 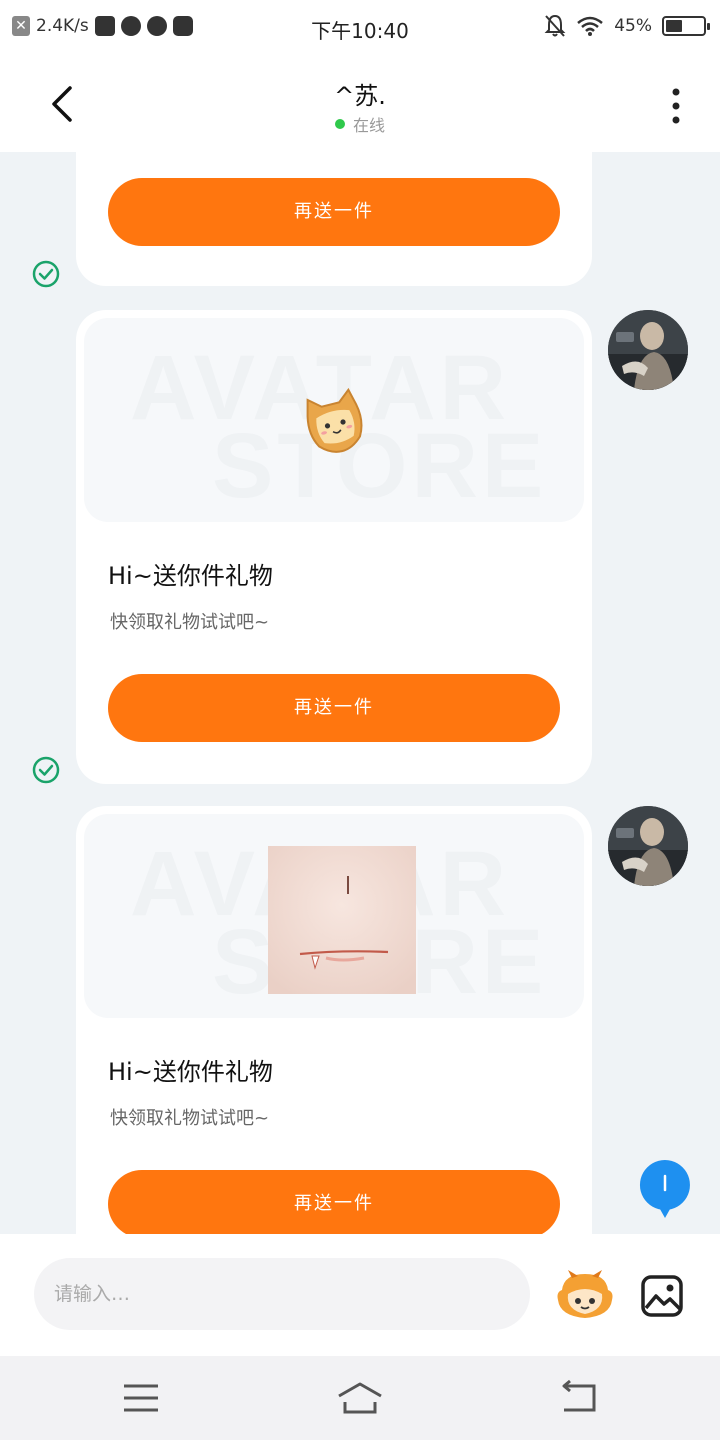 I want to click on chat-header: ^苏. 在线, so click(x=360, y=104).